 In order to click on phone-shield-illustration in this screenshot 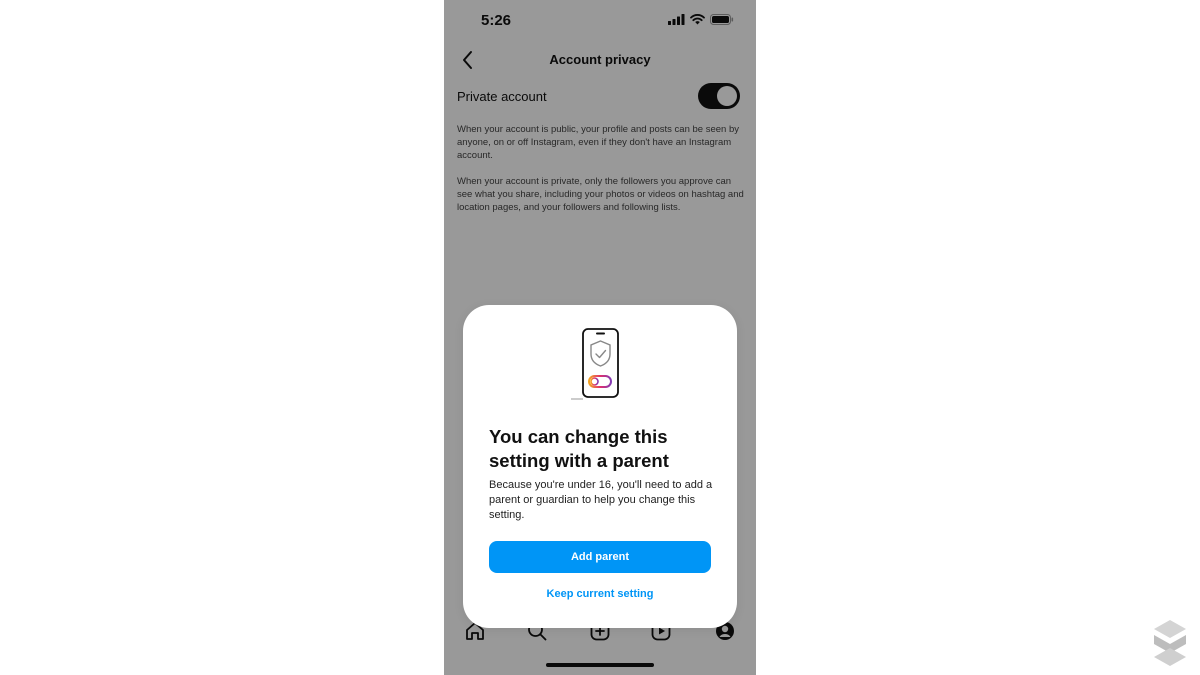, I will do `click(595, 364)`.